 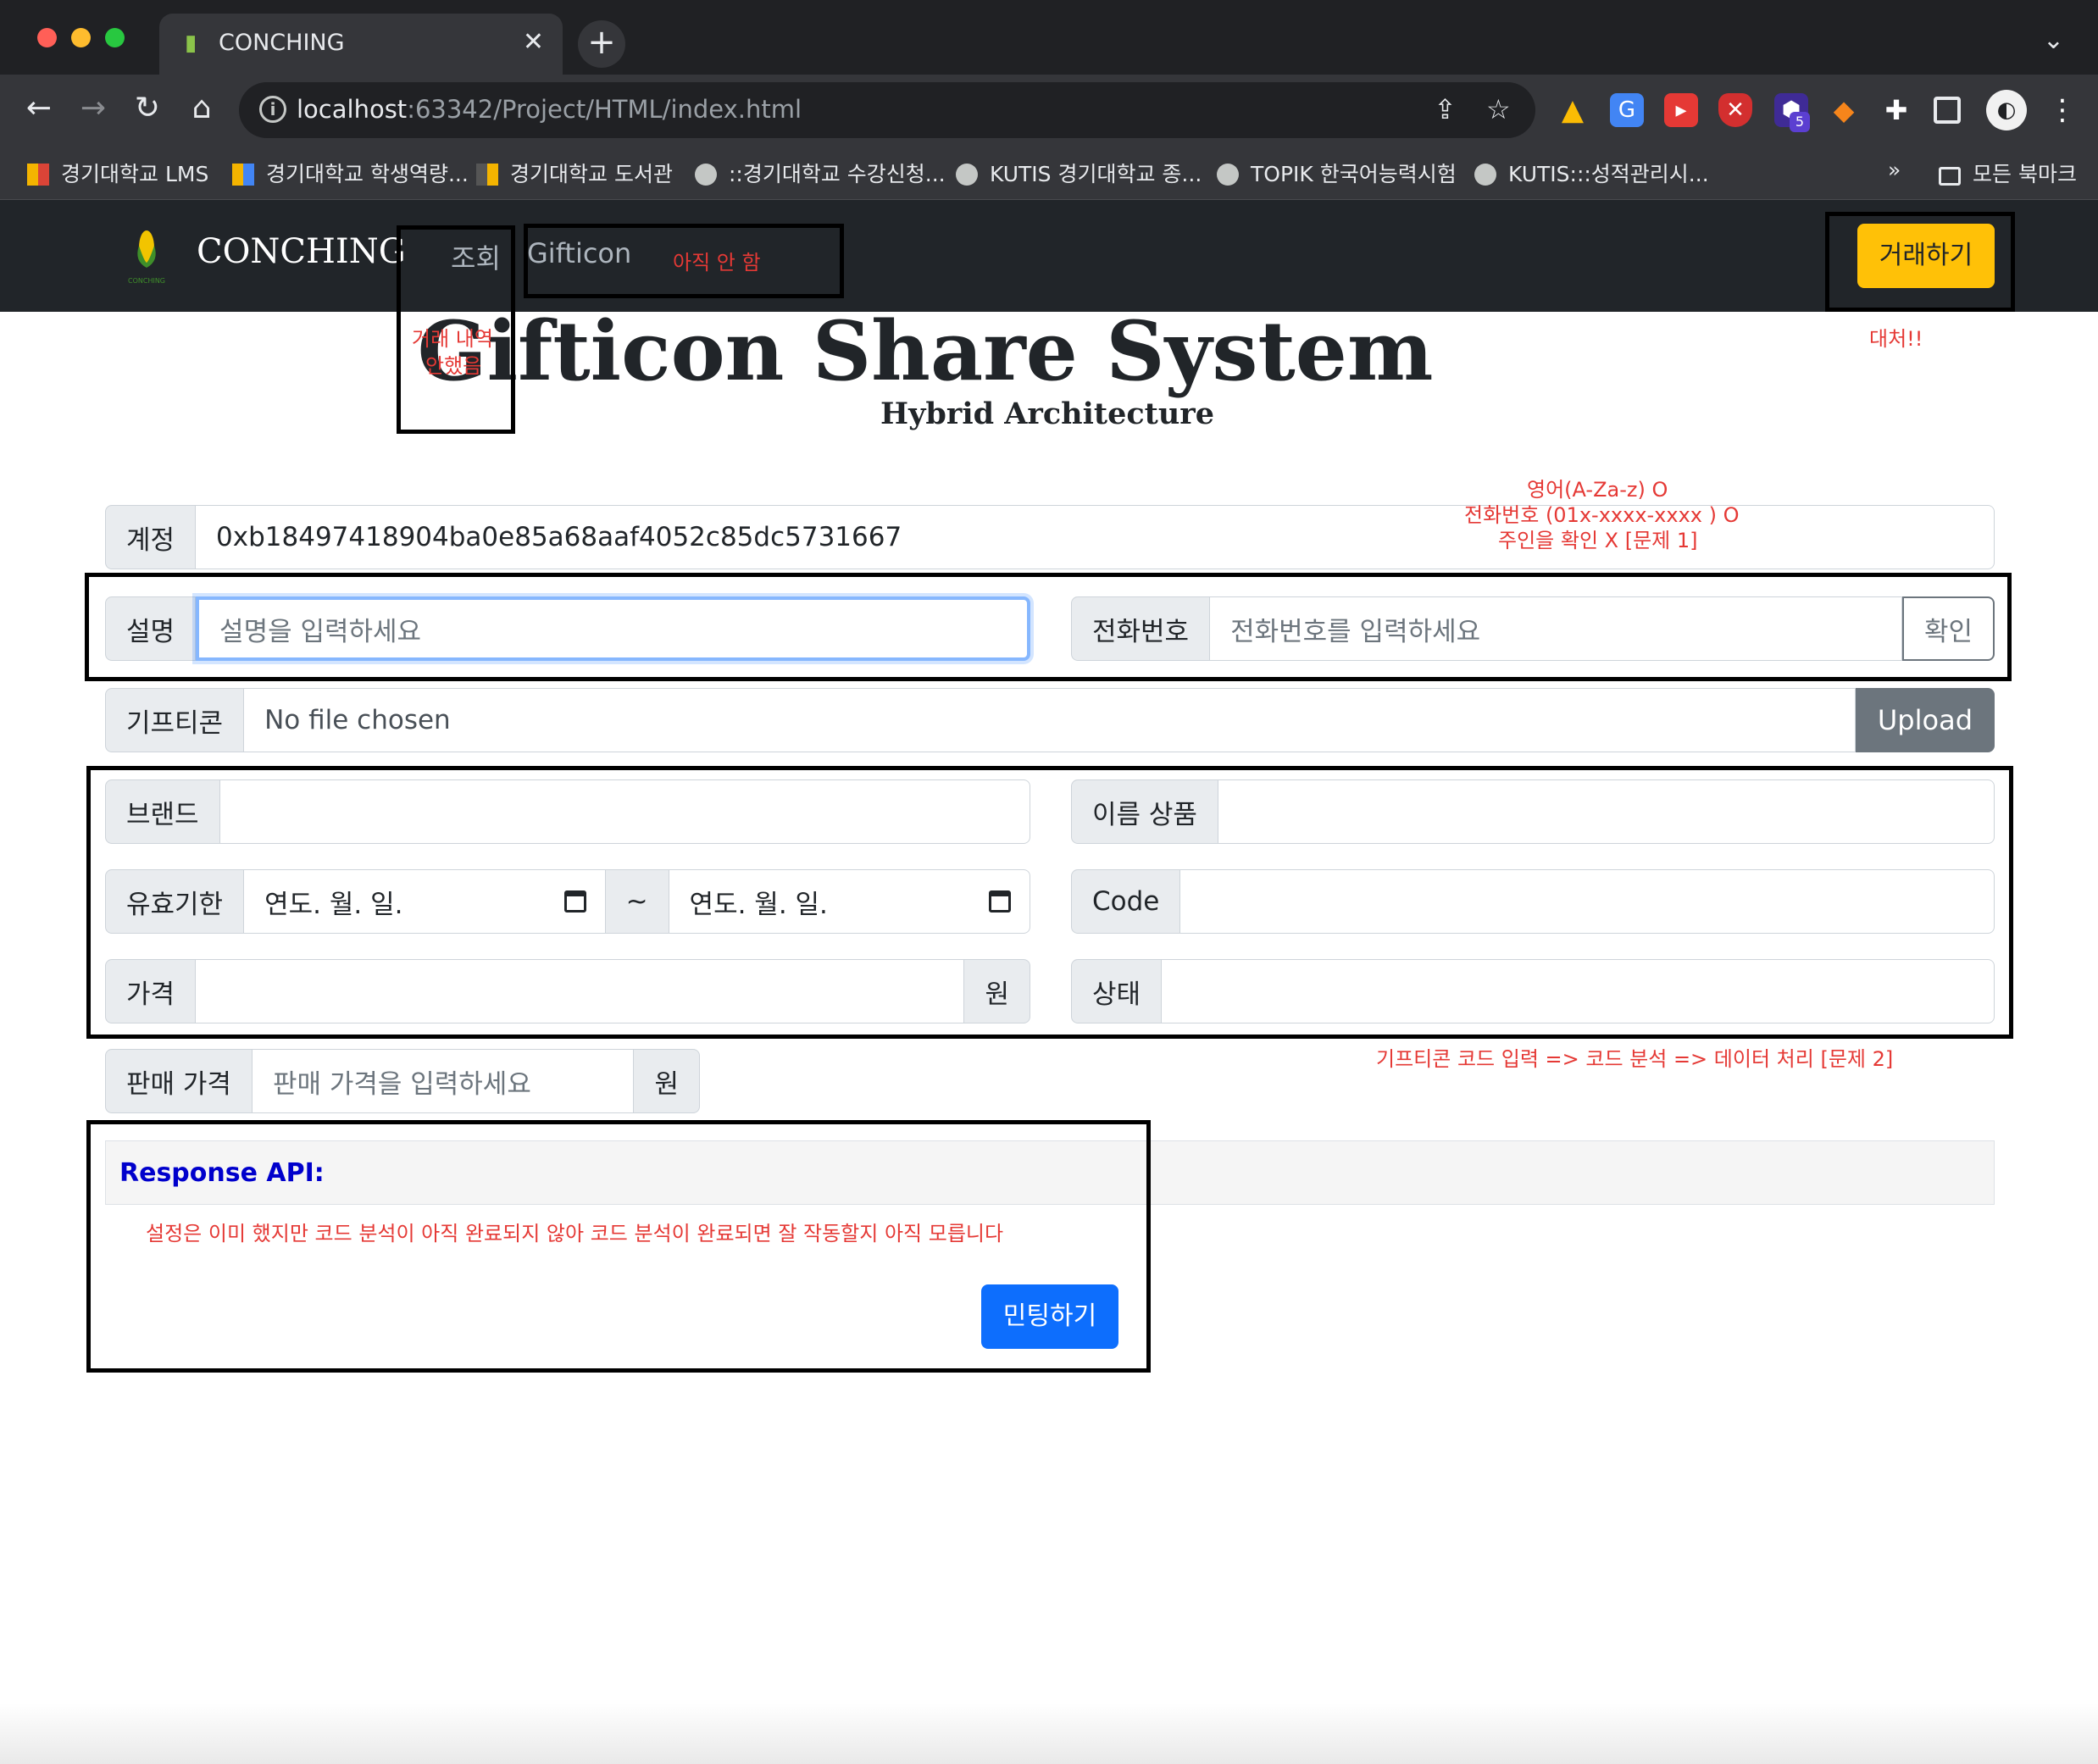 I want to click on sale-price-group: 판매 가격 판매 가격을 입력하세요 원, so click(x=402, y=1081).